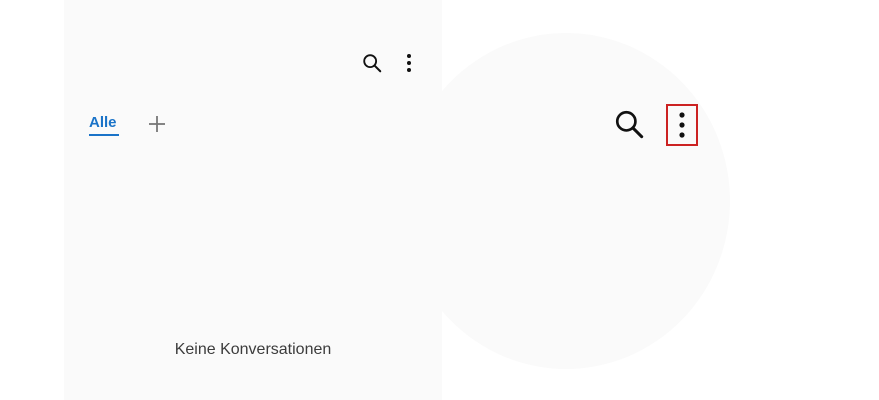 The image size is (879, 400). I want to click on more-options-button, so click(409, 63).